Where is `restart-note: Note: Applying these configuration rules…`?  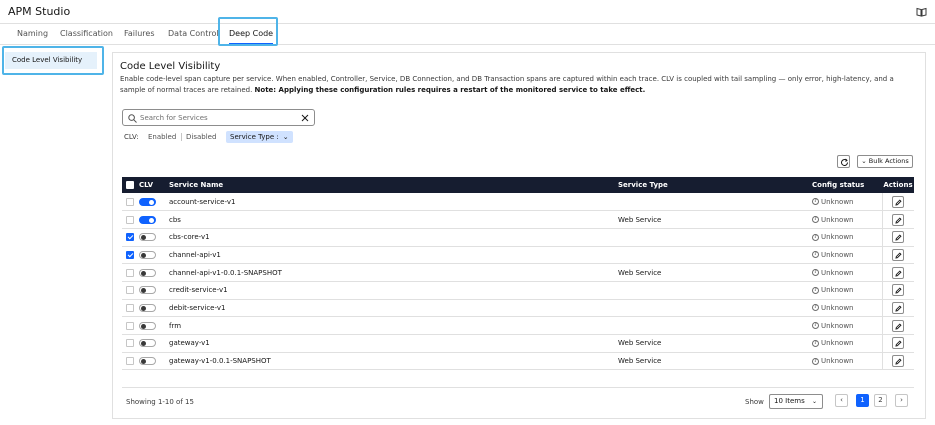
restart-note: Note: Applying these configuration rules… is located at coordinates (450, 90).